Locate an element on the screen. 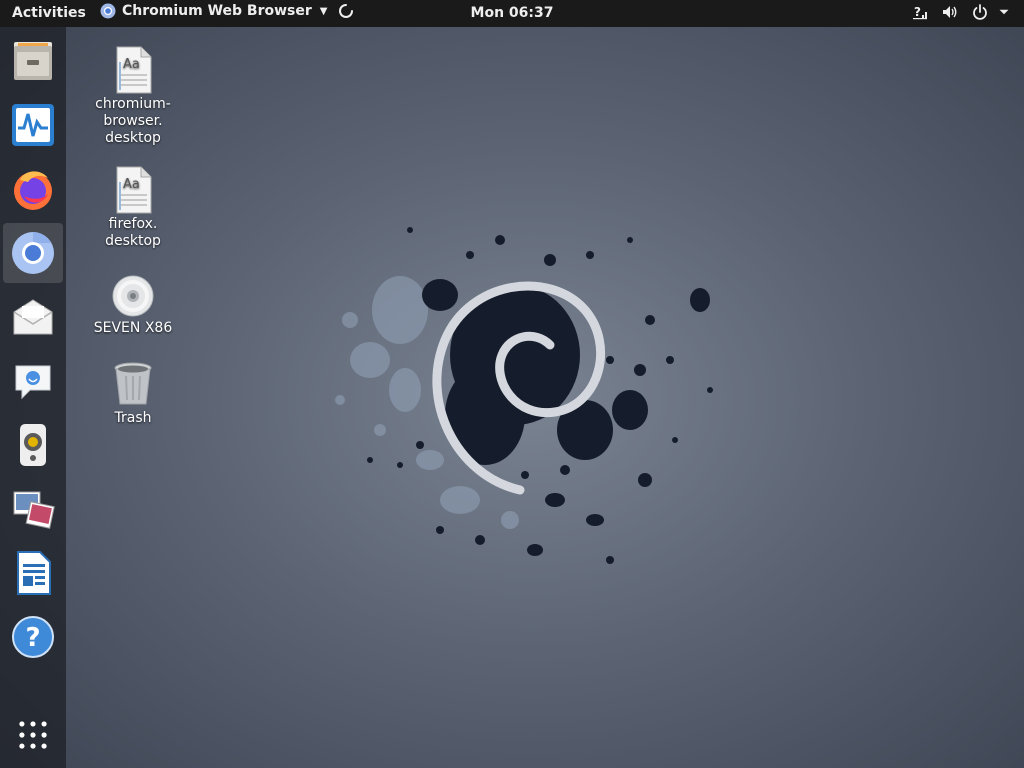 The image size is (1024, 768). system-tray: ? is located at coordinates (961, 12).